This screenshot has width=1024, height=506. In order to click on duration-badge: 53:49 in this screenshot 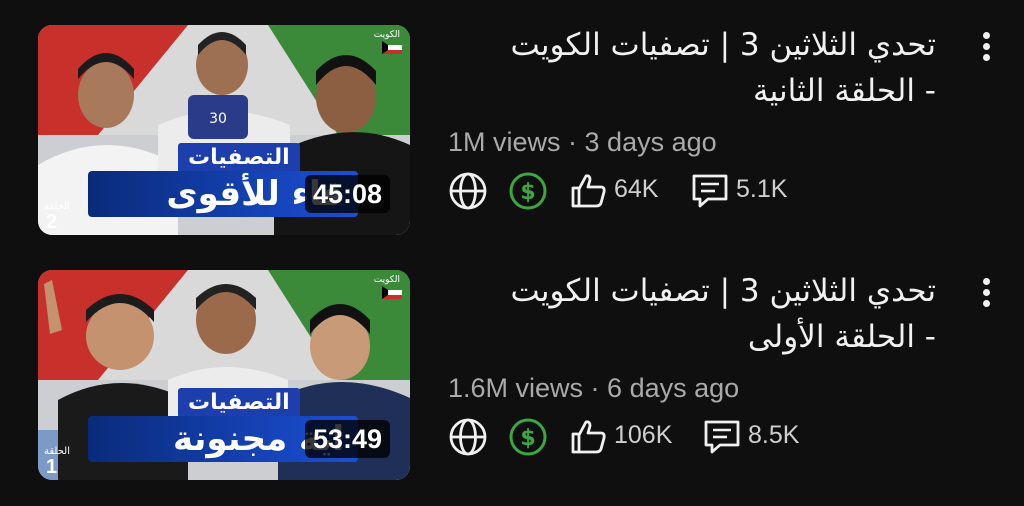, I will do `click(347, 439)`.